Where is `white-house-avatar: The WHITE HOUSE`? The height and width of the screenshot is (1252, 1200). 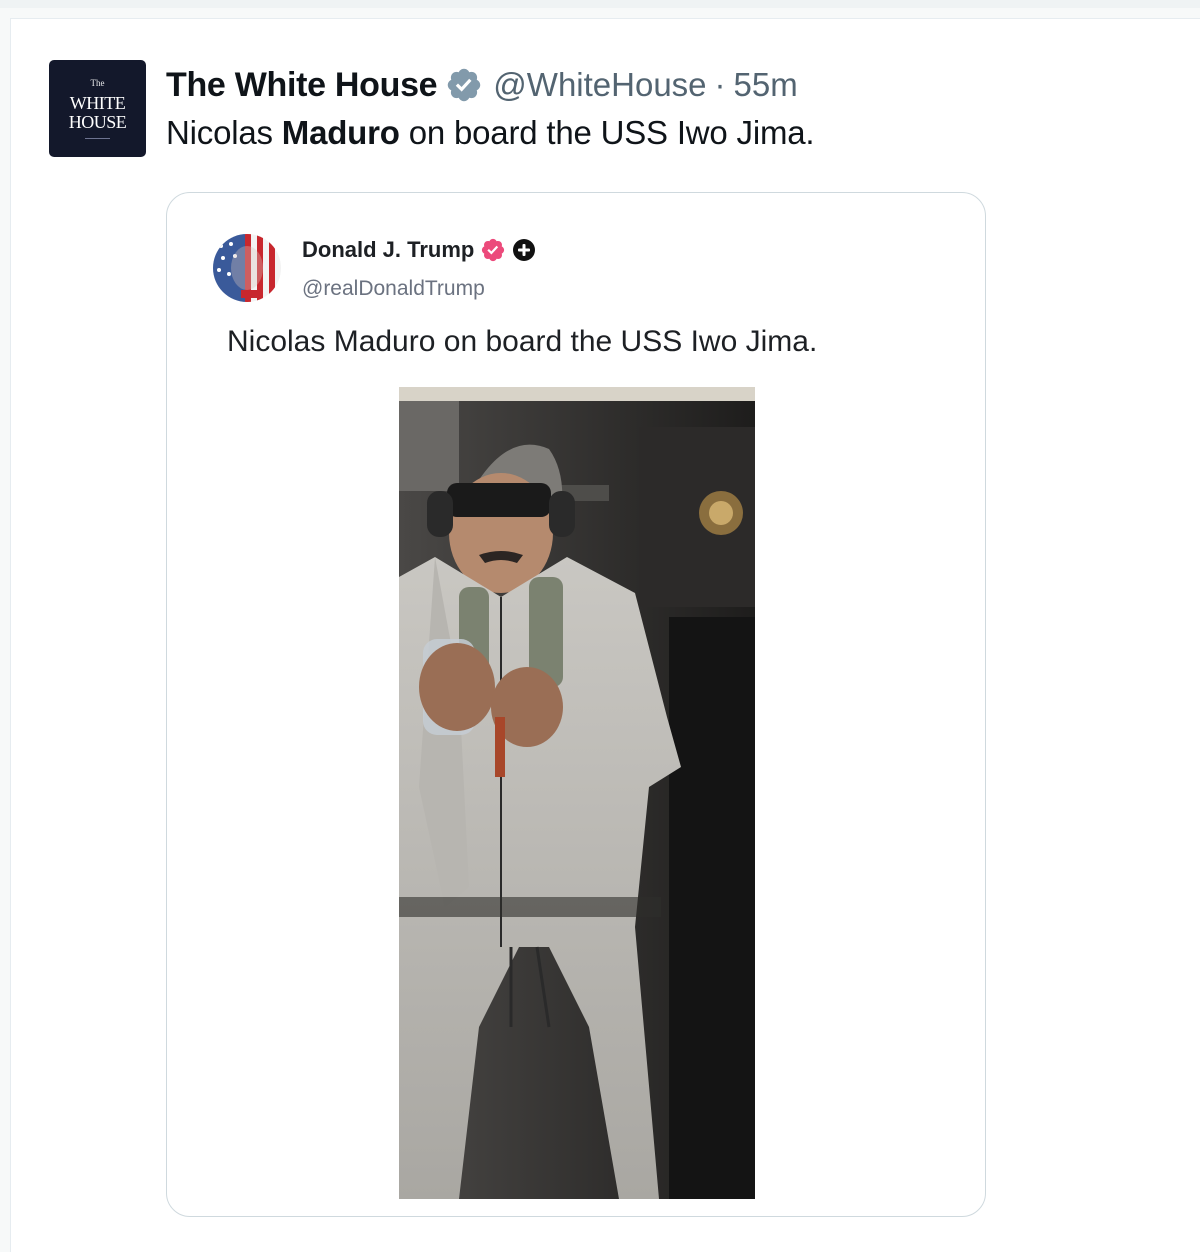
white-house-avatar: The WHITE HOUSE is located at coordinates (97, 108).